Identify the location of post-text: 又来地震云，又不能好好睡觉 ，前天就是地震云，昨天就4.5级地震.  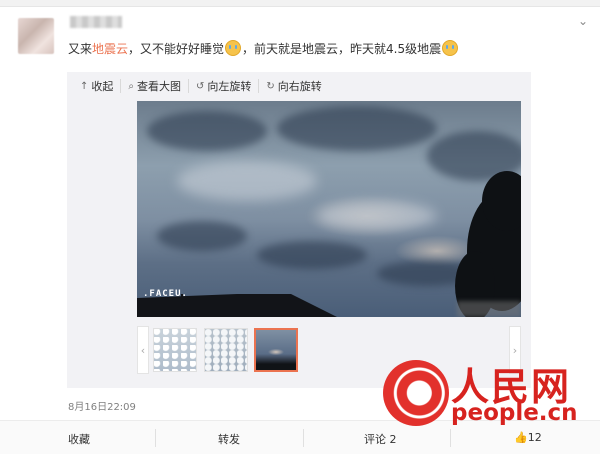
(263, 48).